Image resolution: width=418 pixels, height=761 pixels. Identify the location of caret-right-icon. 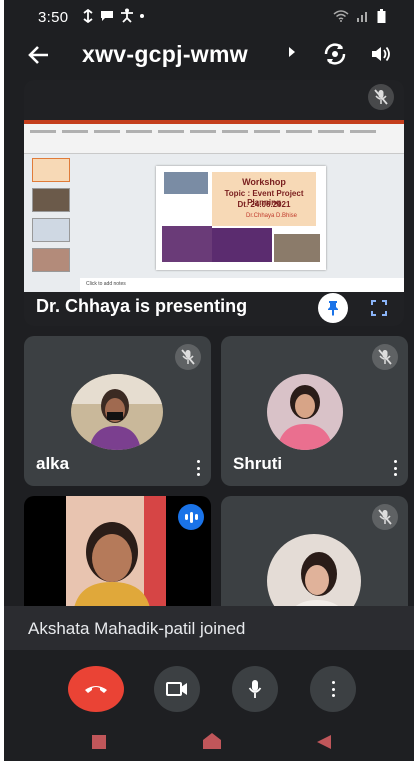
(292, 52).